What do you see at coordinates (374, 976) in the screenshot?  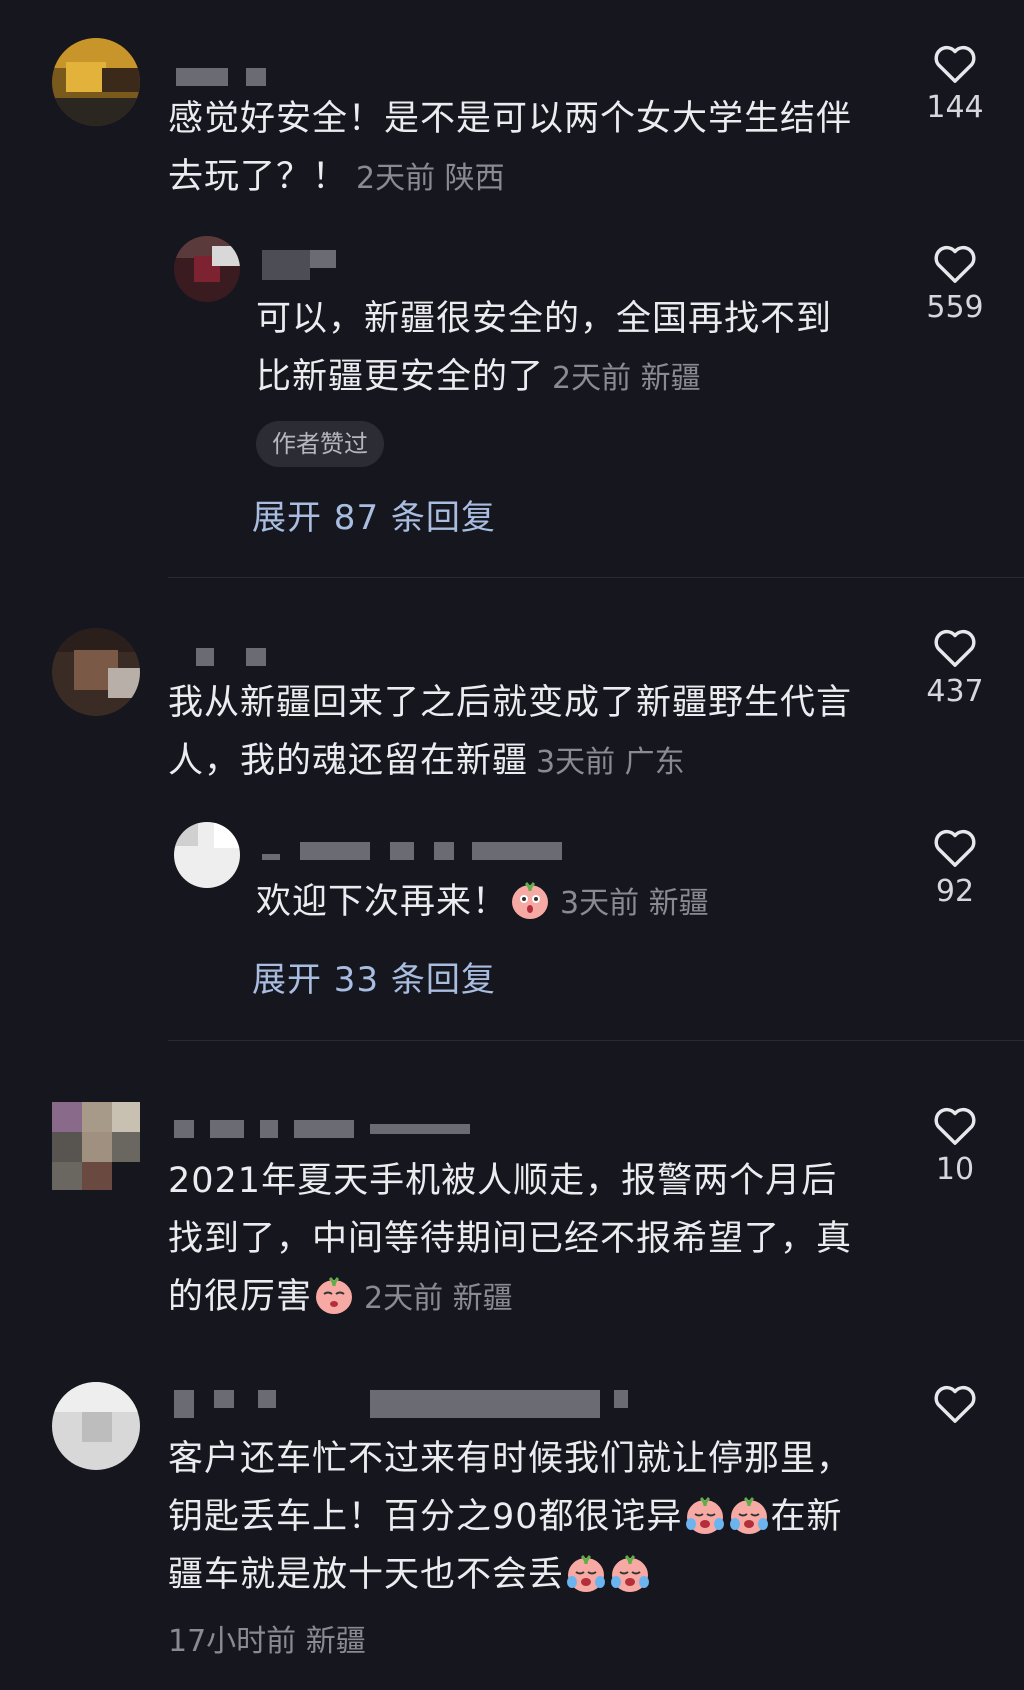 I see `expand-replies-link: 展开 33 条回复` at bounding box center [374, 976].